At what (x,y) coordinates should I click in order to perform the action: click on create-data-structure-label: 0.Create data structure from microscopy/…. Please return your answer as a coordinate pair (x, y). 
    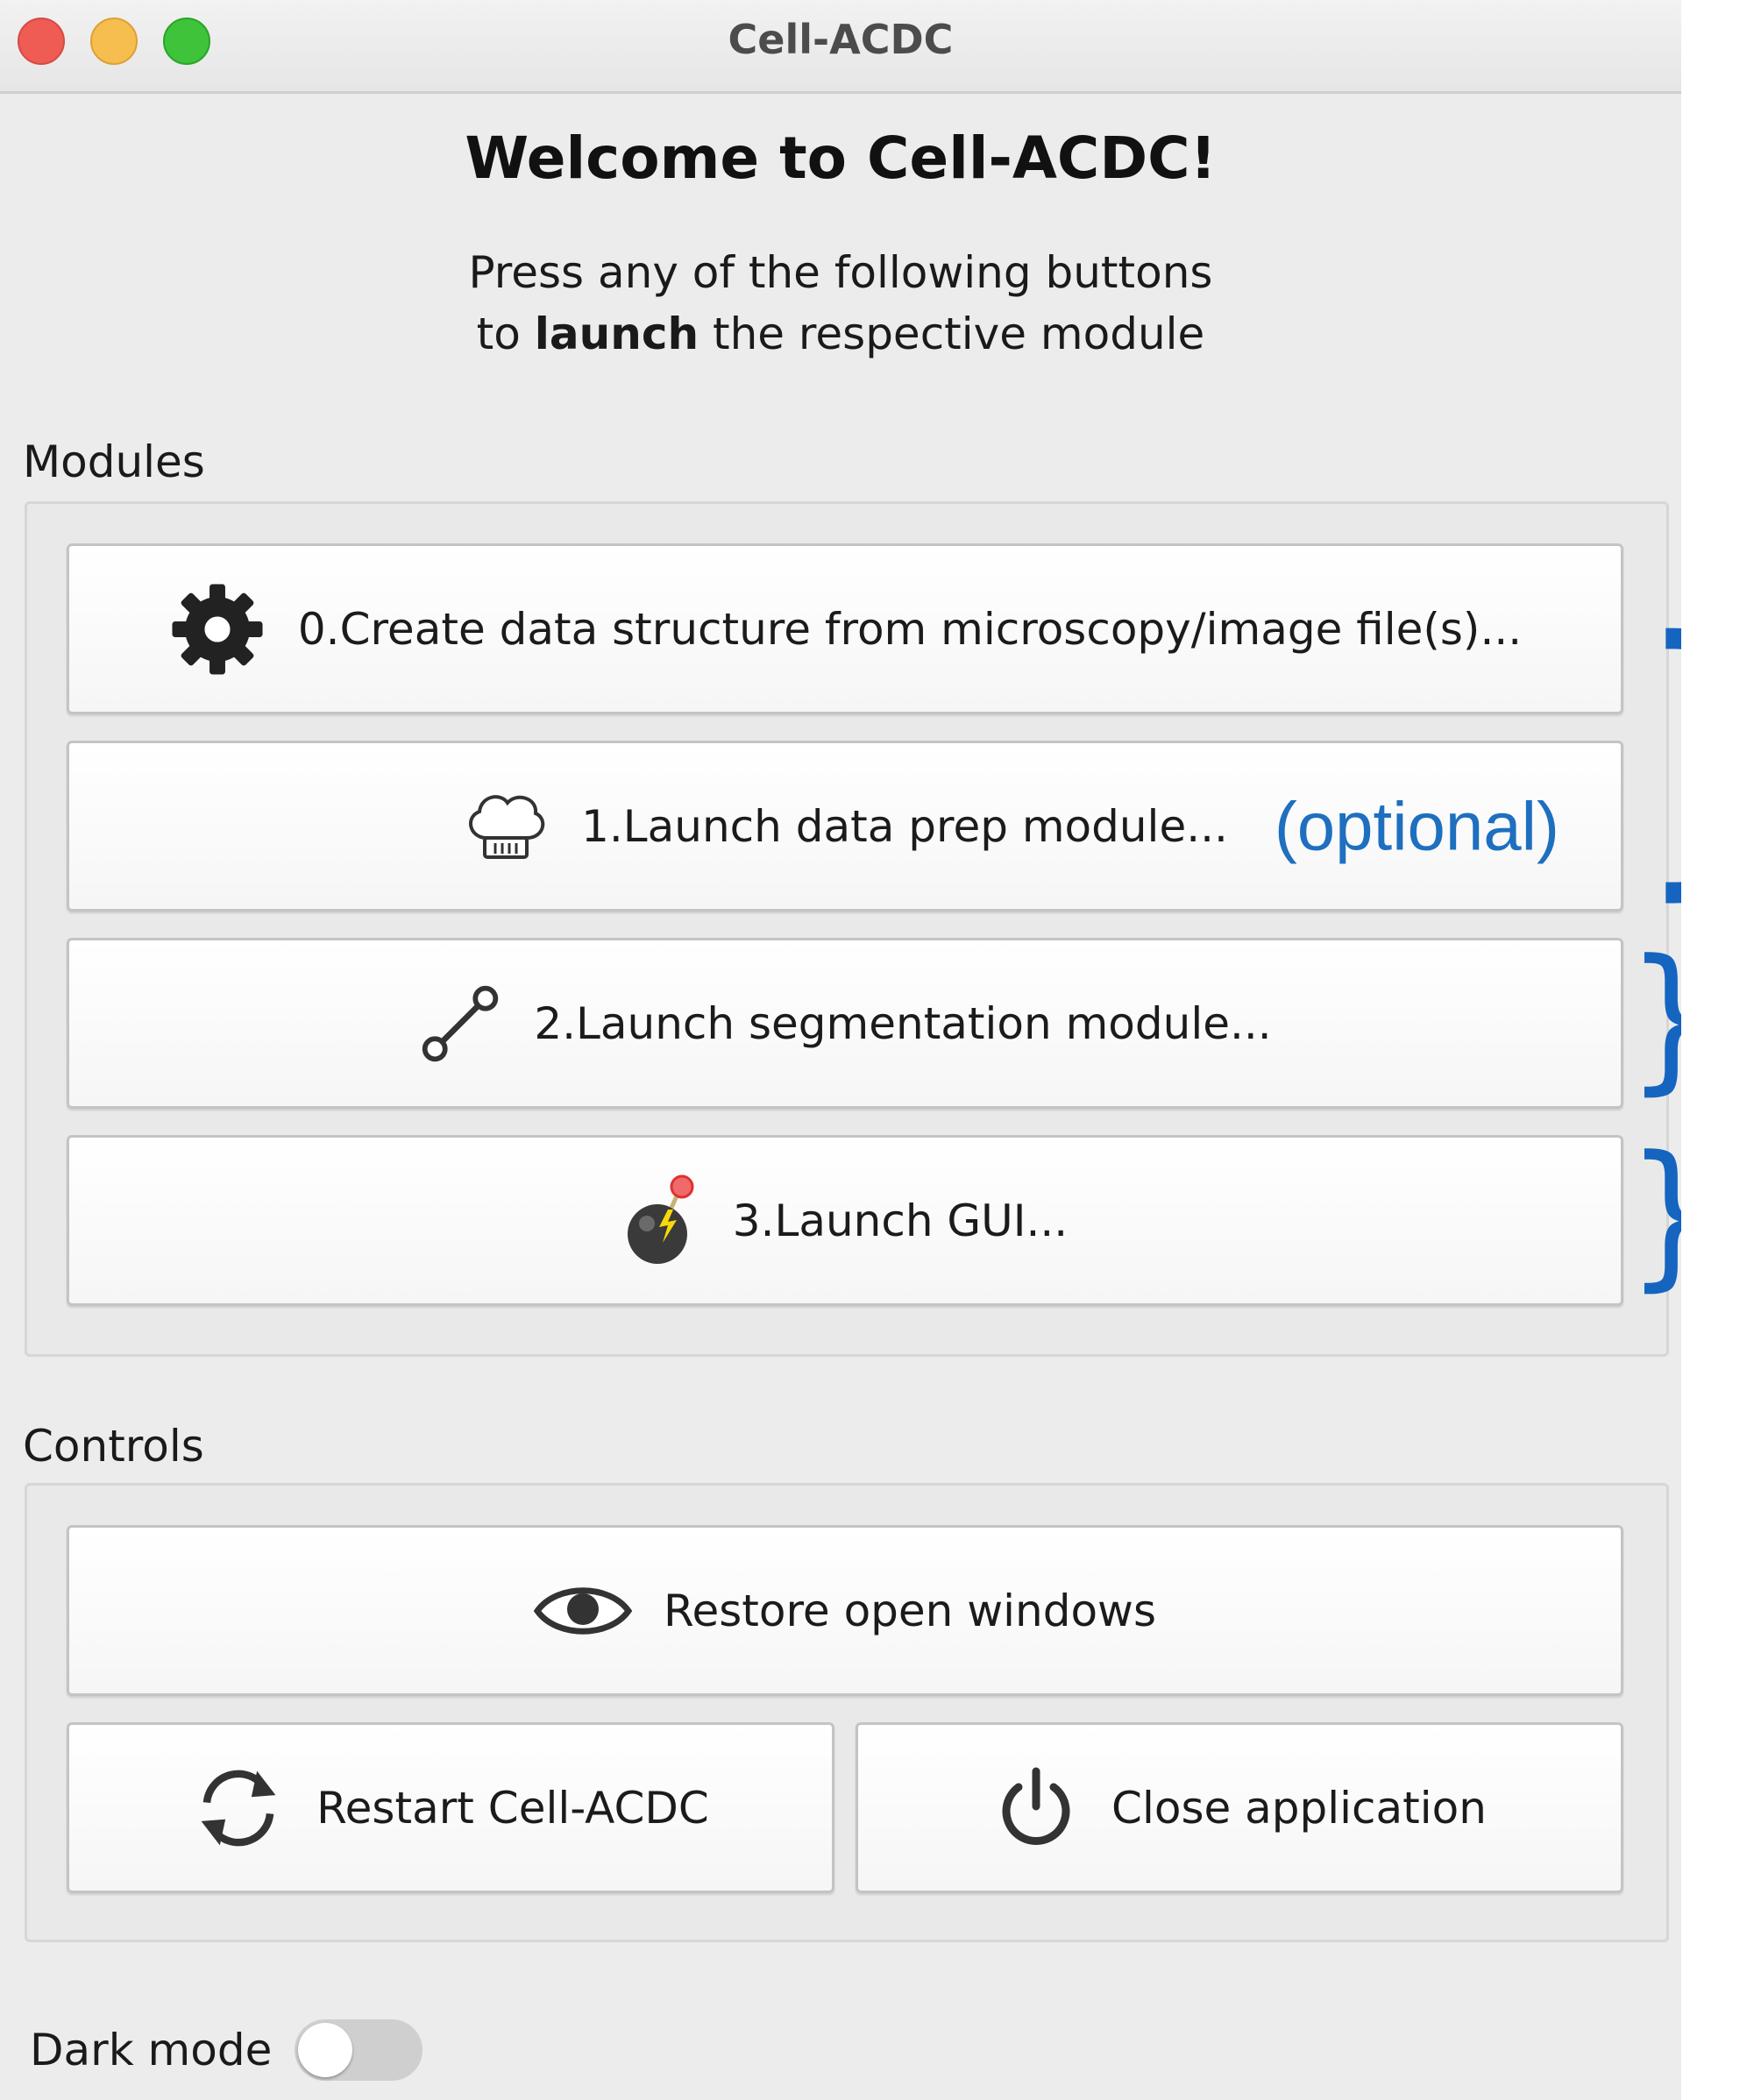
    Looking at the image, I should click on (910, 629).